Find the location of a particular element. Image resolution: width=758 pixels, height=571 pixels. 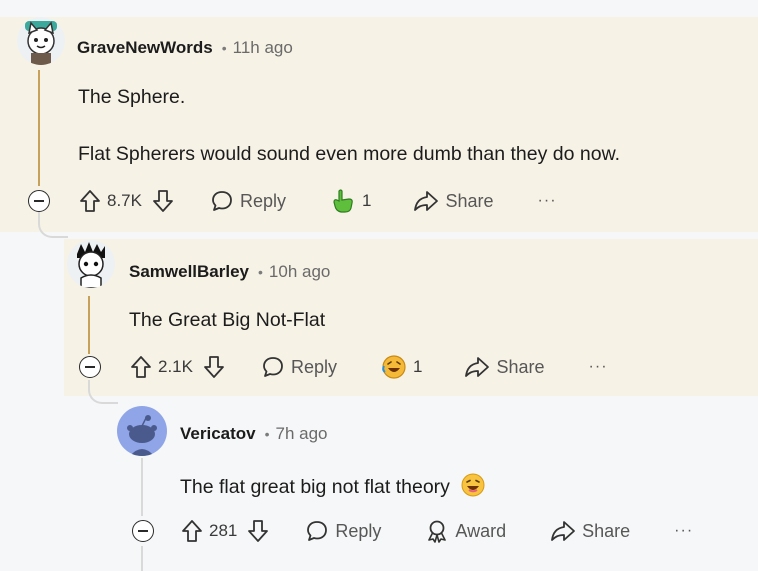

comment-body-line: The flat great big not flat theory is located at coordinates (315, 487).